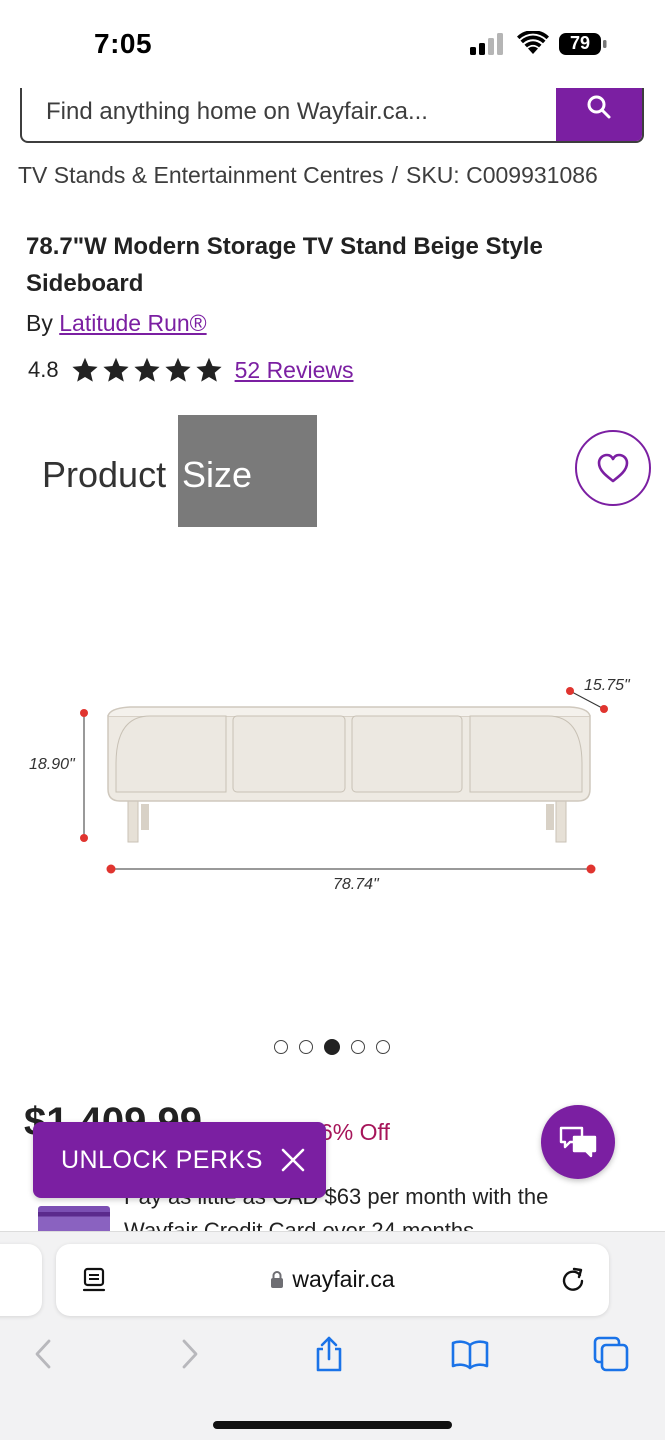  What do you see at coordinates (343, 1279) in the screenshot?
I see `url-text: wayfair.ca` at bounding box center [343, 1279].